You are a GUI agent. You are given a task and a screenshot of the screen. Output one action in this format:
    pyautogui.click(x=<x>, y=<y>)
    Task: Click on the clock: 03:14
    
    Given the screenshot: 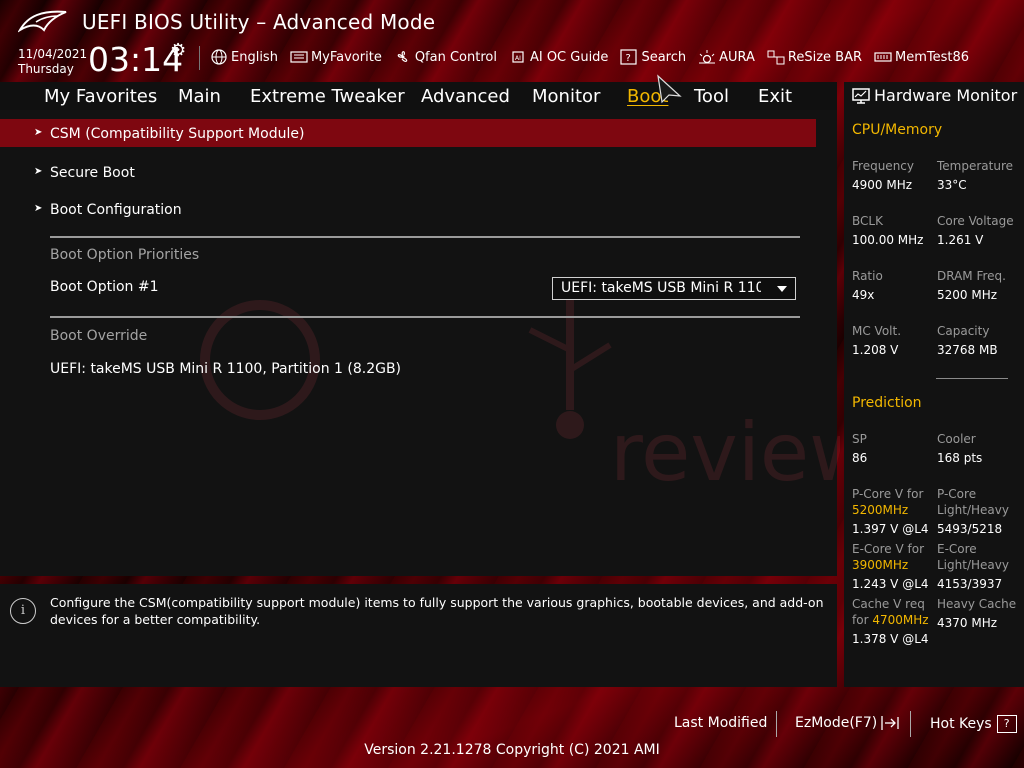 What is the action you would take?
    pyautogui.click(x=135, y=59)
    